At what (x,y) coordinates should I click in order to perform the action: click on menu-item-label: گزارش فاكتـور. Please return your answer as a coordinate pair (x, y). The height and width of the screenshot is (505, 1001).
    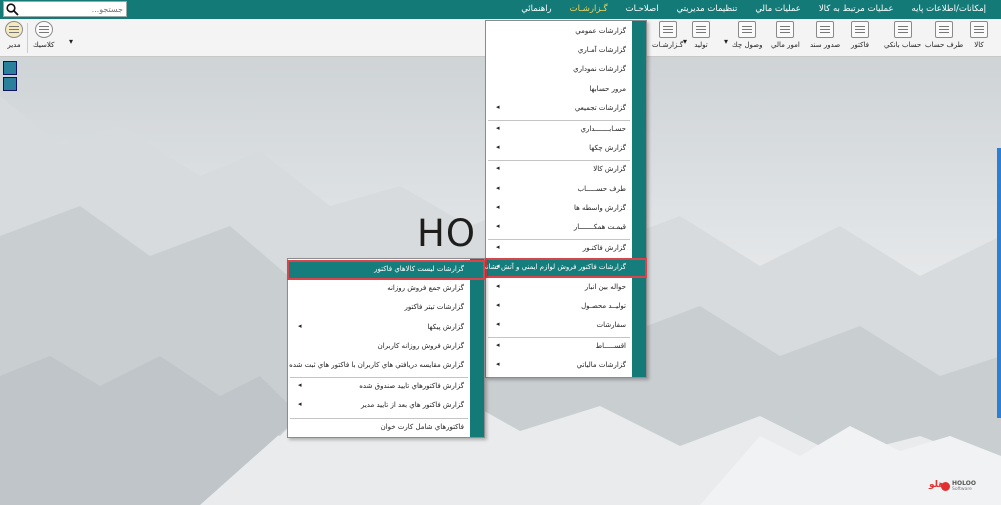
    Looking at the image, I should click on (604, 248).